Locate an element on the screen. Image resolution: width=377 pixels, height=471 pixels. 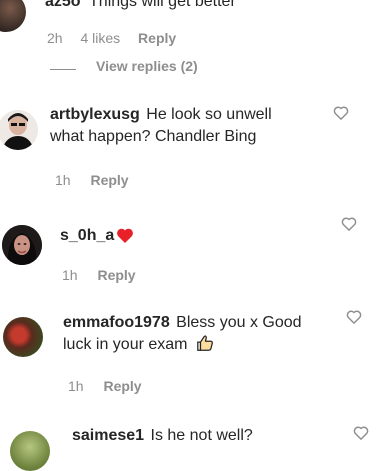
comment-time: 2h is located at coordinates (55, 38).